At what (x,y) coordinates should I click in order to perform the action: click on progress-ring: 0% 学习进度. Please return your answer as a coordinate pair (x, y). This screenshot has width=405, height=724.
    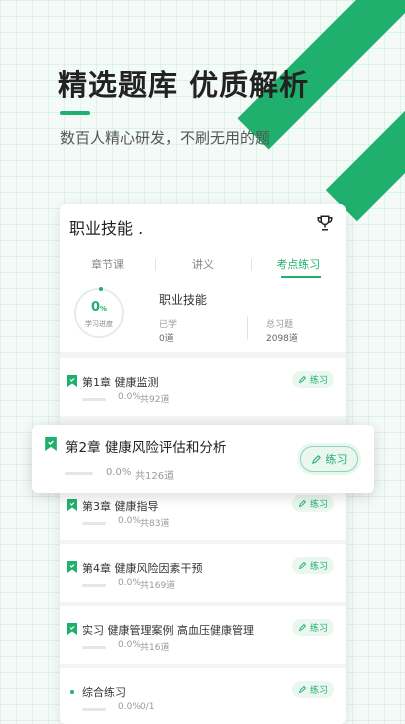
    Looking at the image, I should click on (99, 313).